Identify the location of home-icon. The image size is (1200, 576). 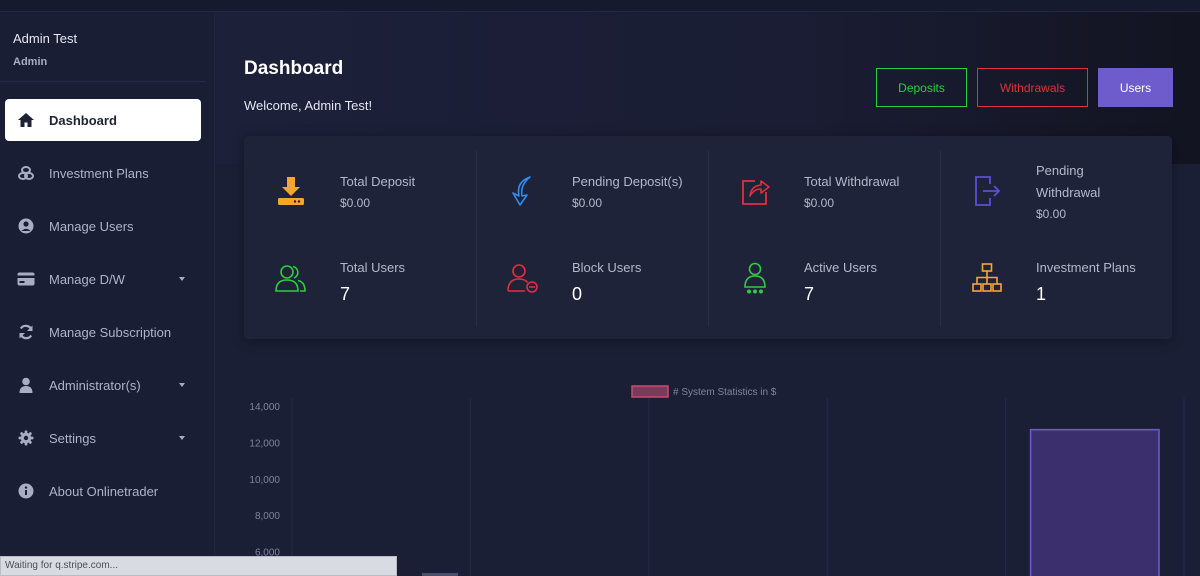
(26, 120).